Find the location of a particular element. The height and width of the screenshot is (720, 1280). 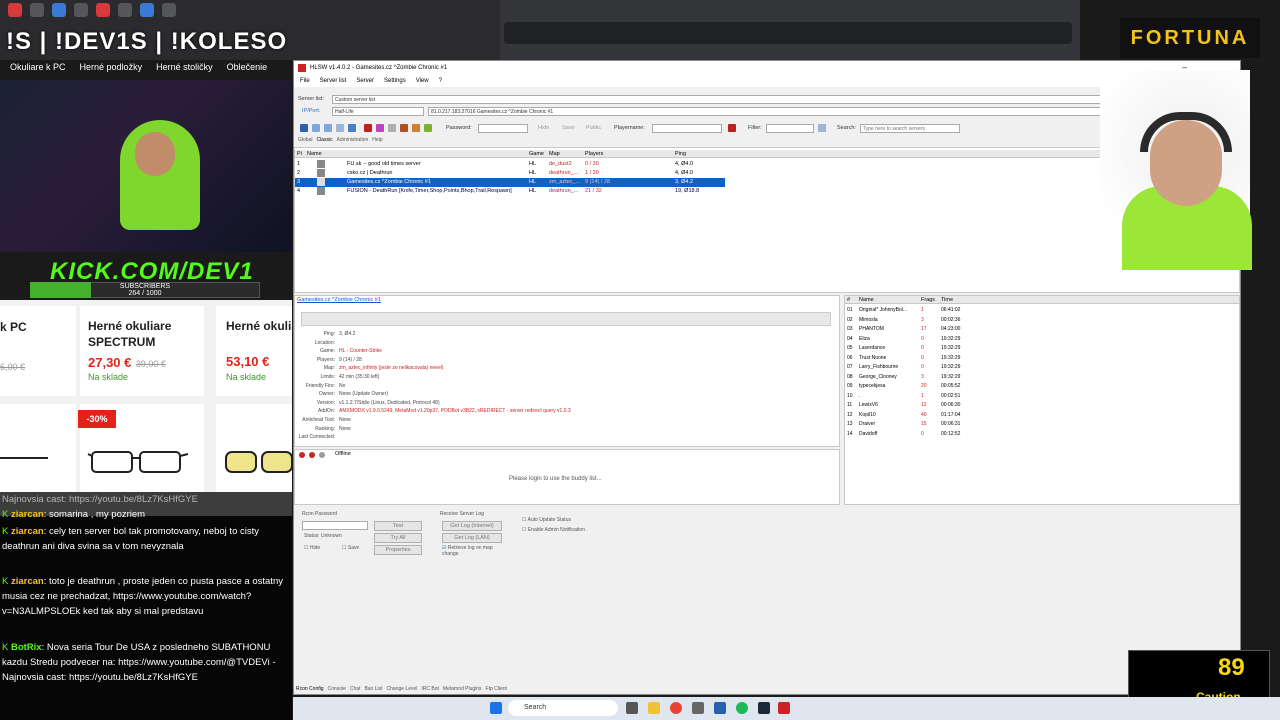

windows-start-icon is located at coordinates (496, 708).